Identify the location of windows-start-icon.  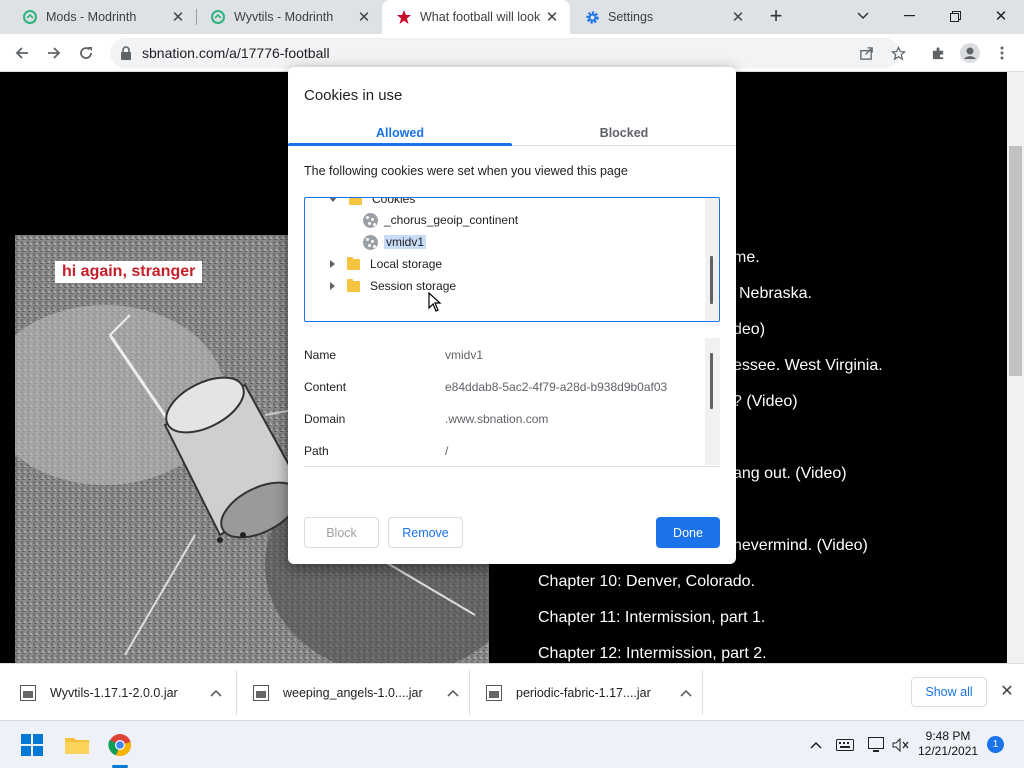
(32, 744).